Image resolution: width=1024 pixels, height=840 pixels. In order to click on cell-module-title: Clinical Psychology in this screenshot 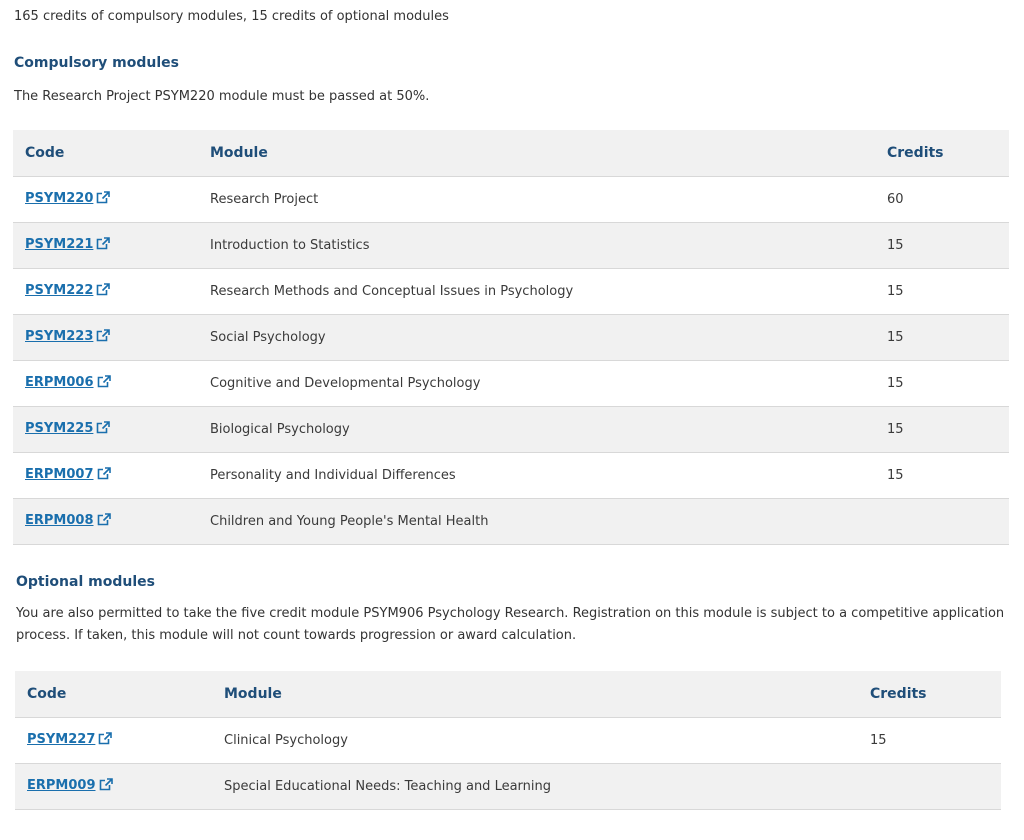, I will do `click(535, 740)`.